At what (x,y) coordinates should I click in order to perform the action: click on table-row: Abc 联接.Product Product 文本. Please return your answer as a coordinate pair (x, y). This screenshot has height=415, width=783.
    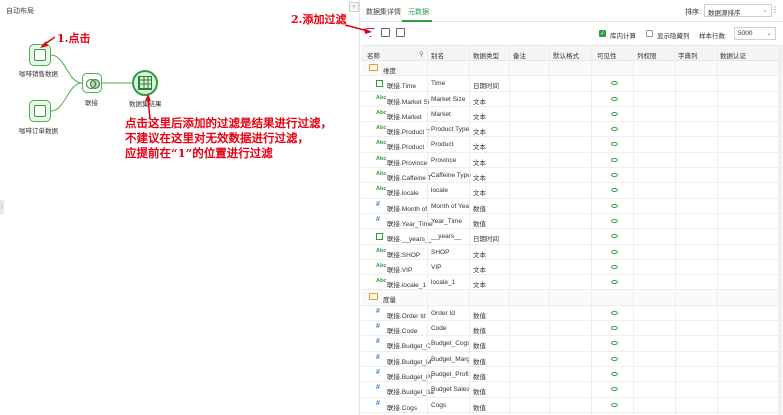
    Looking at the image, I should click on (572, 145).